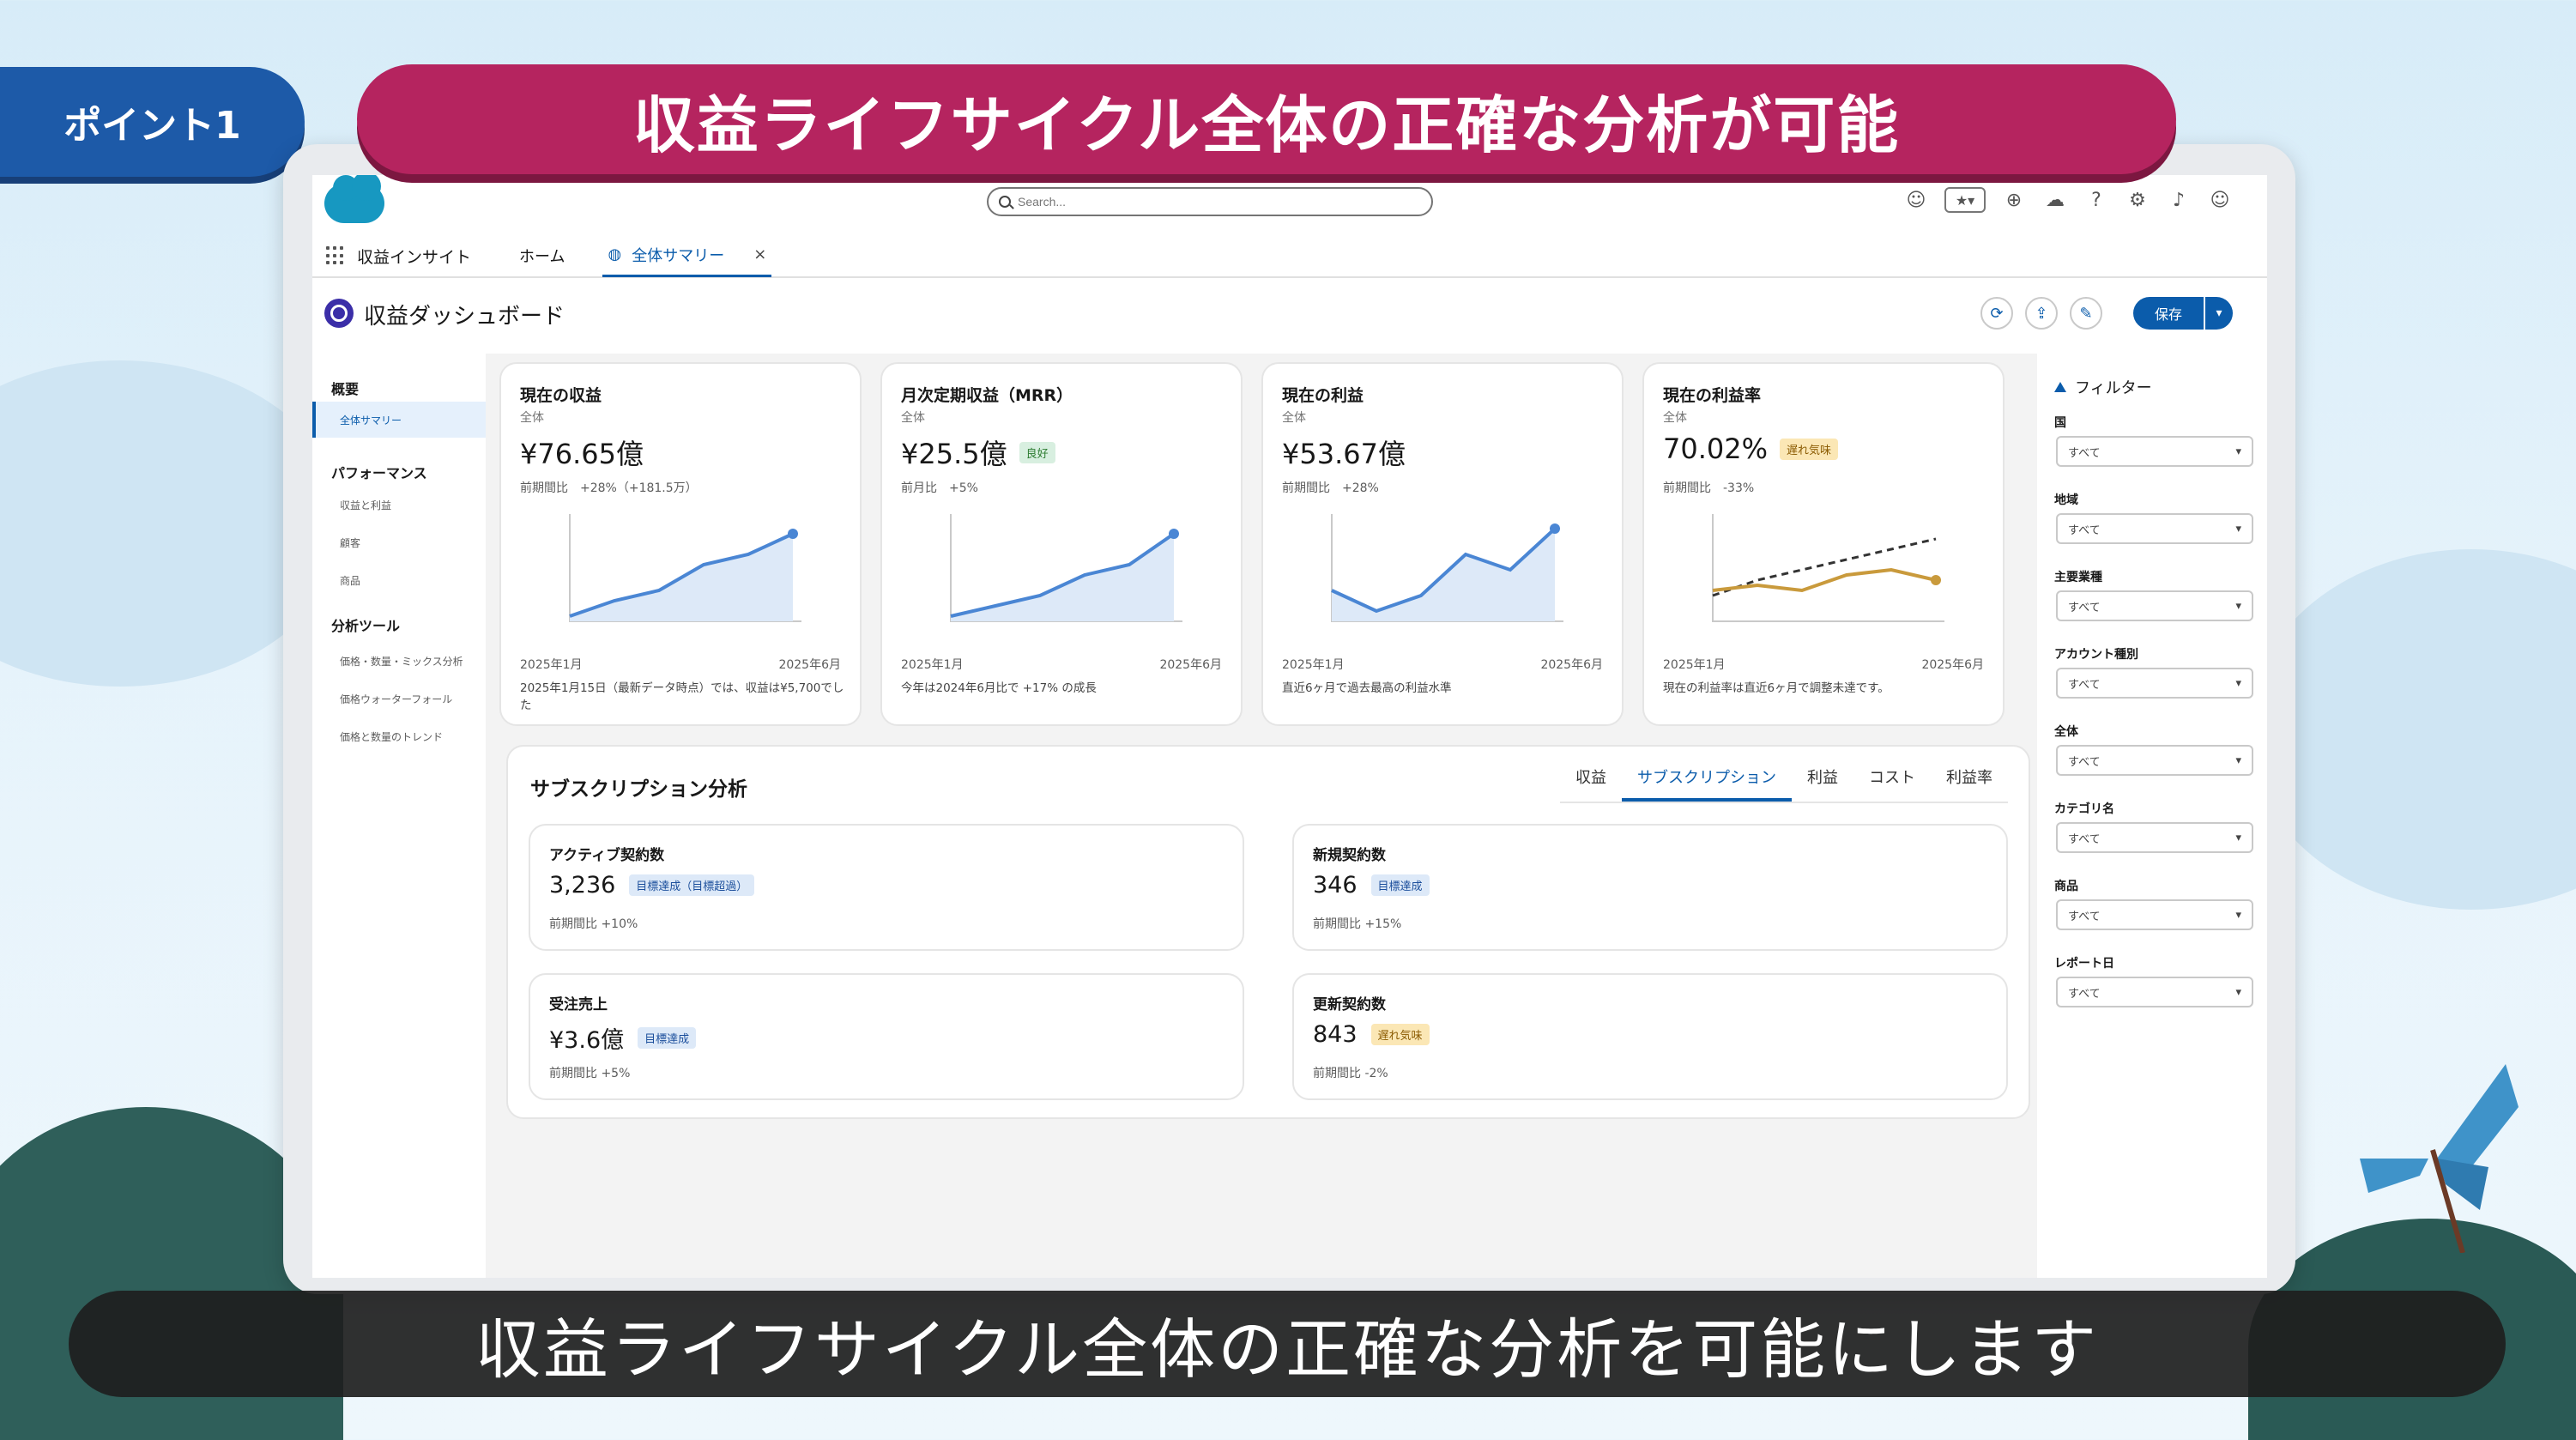 The height and width of the screenshot is (1440, 2576). Describe the element at coordinates (401, 662) in the screenshot. I see `sidebar-item-price-volume-mix: 価格・数量・ミックス分析` at that location.